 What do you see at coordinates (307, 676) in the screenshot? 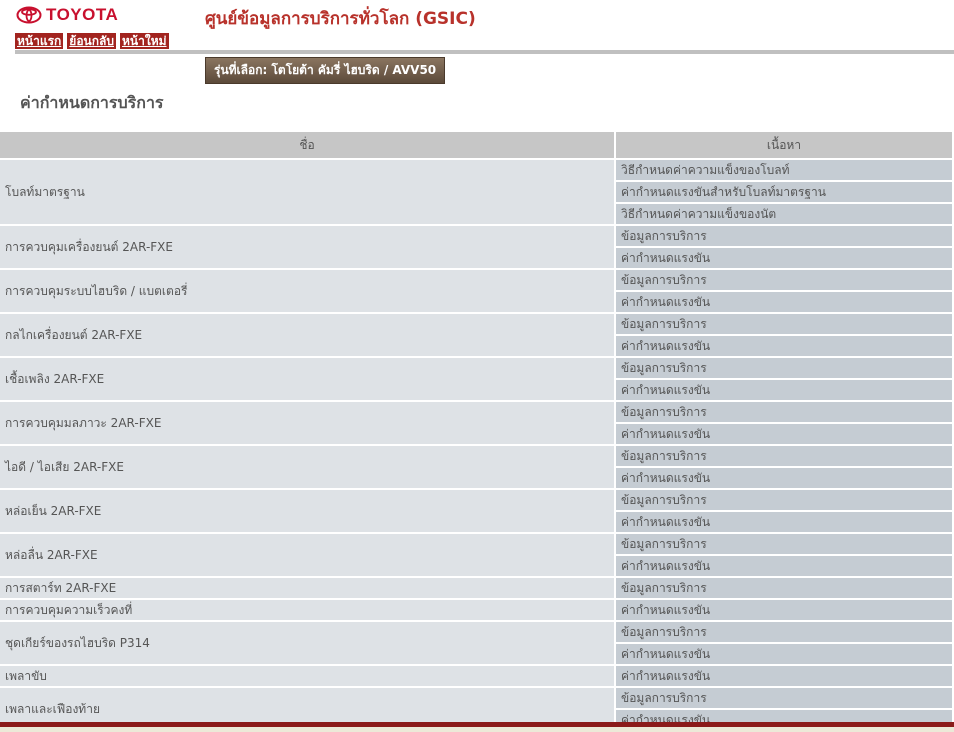
I see `row-name-cell: เพลาขับ` at bounding box center [307, 676].